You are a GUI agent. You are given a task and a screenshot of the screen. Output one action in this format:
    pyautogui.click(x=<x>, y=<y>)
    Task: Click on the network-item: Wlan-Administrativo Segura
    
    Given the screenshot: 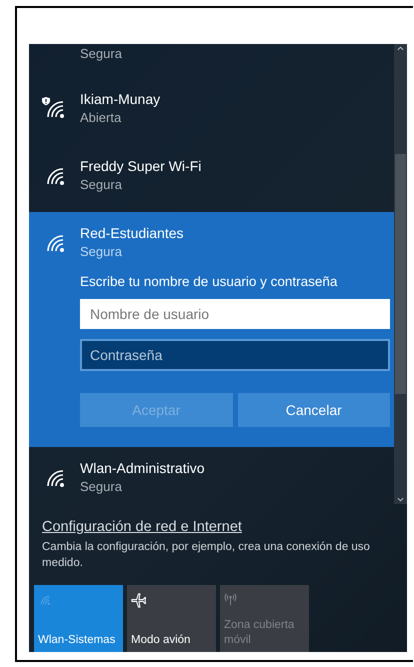 What is the action you would take?
    pyautogui.click(x=211, y=475)
    